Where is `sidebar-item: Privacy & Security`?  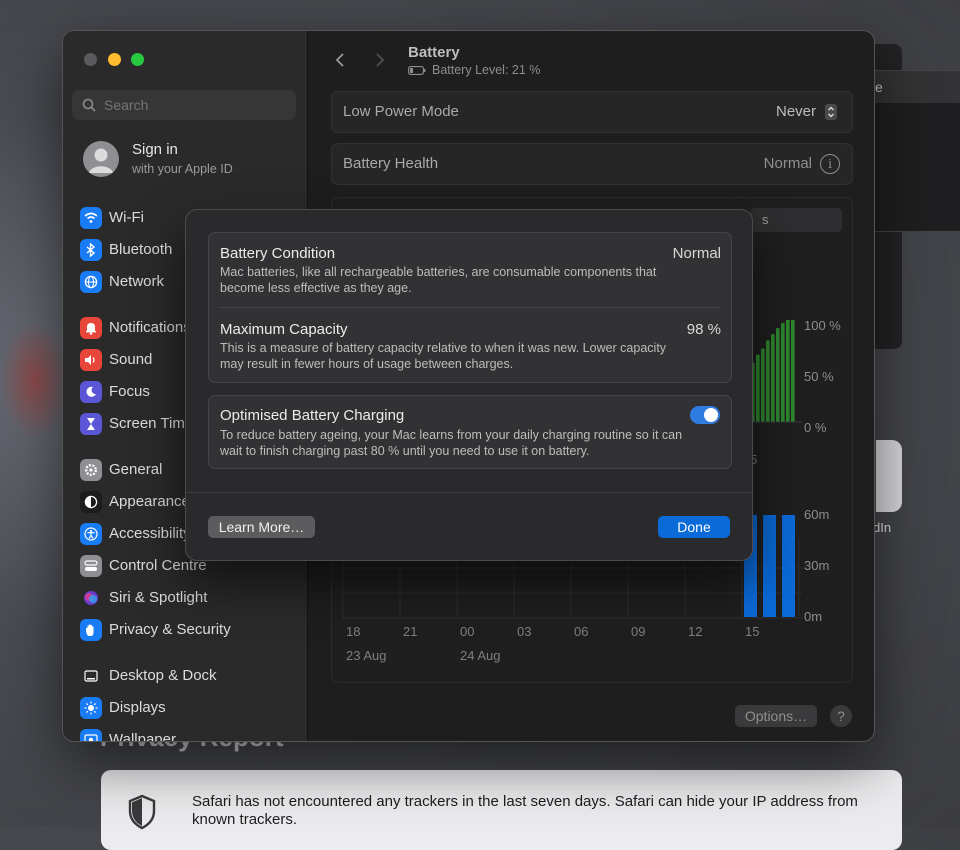 sidebar-item: Privacy & Security is located at coordinates (193, 630).